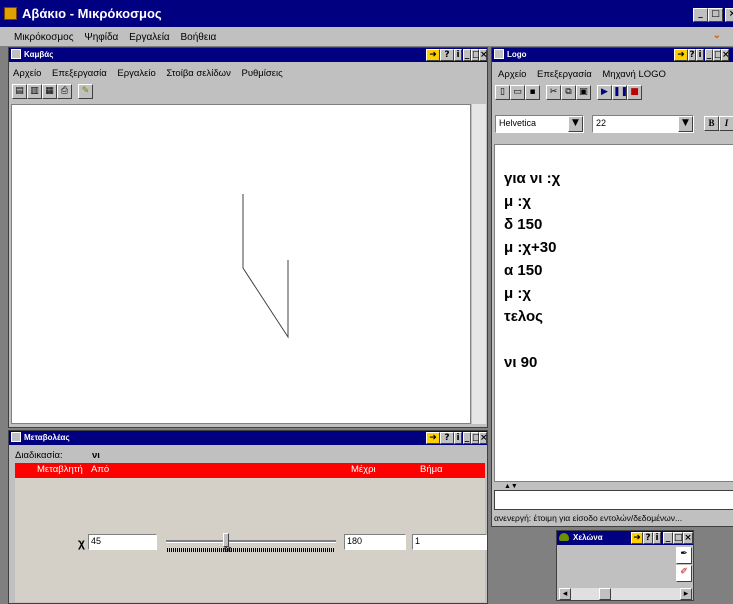 The width and height of the screenshot is (733, 604). I want to click on eraser-icon: ✐, so click(684, 573).